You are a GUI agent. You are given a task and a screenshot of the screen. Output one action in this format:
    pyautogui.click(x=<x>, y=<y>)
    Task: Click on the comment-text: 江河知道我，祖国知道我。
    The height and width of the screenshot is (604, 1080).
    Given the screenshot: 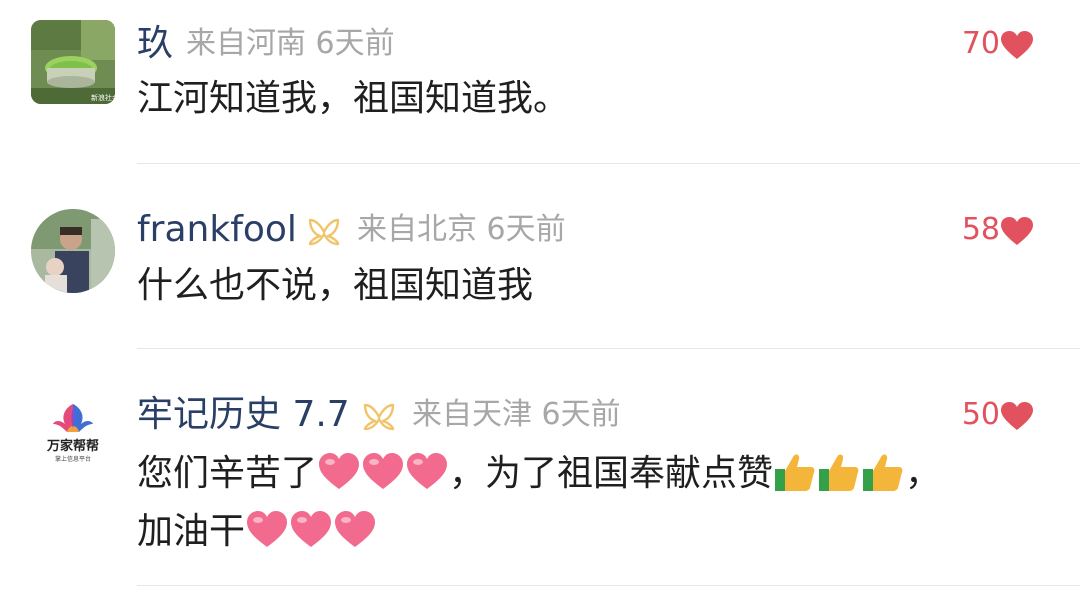 What is the action you would take?
    pyautogui.click(x=353, y=98)
    